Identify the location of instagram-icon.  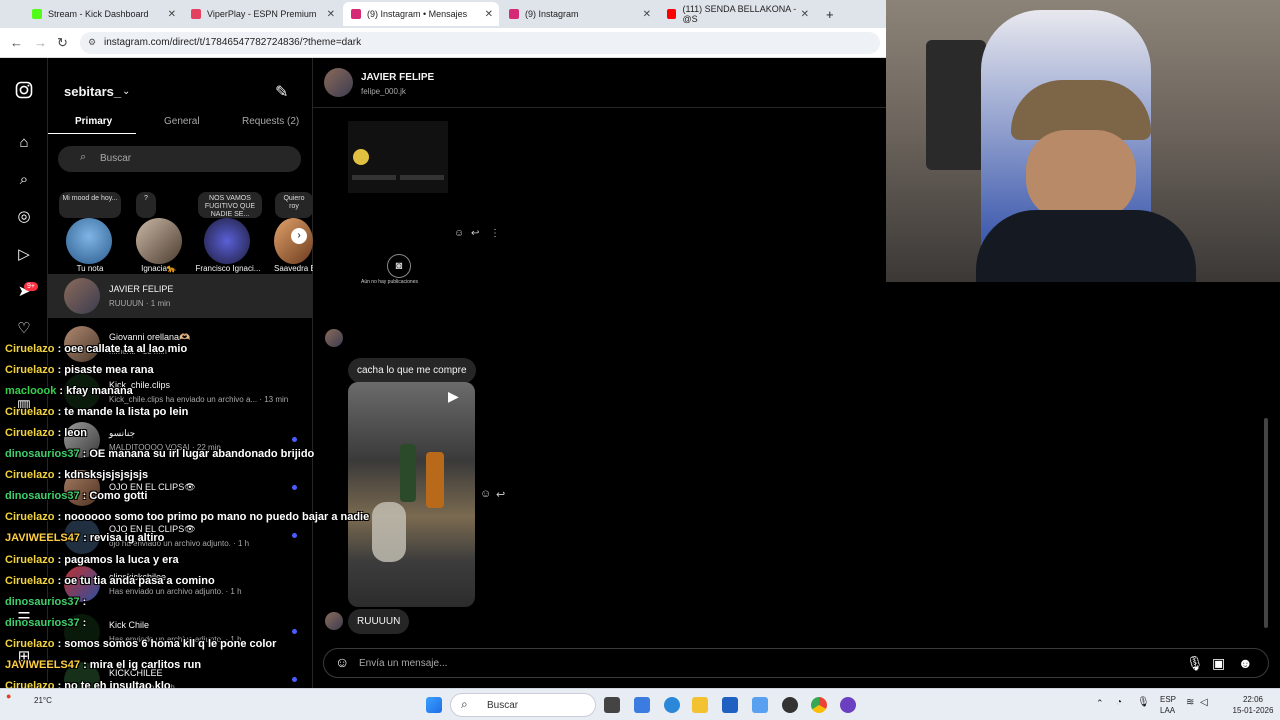
(514, 14).